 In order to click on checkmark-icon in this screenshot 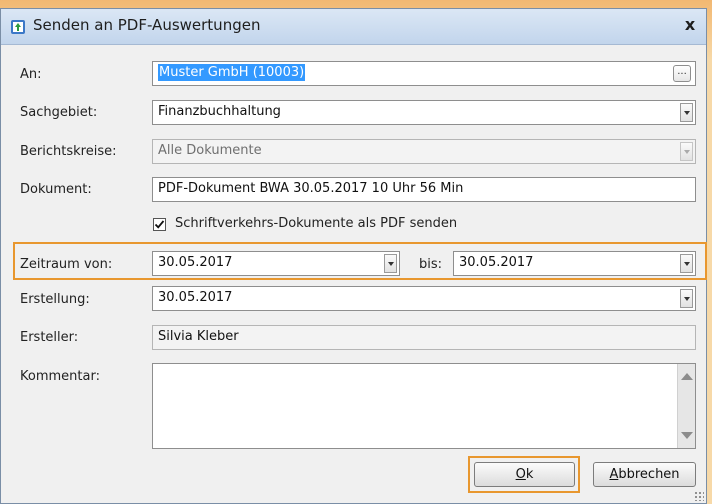, I will do `click(159, 224)`.